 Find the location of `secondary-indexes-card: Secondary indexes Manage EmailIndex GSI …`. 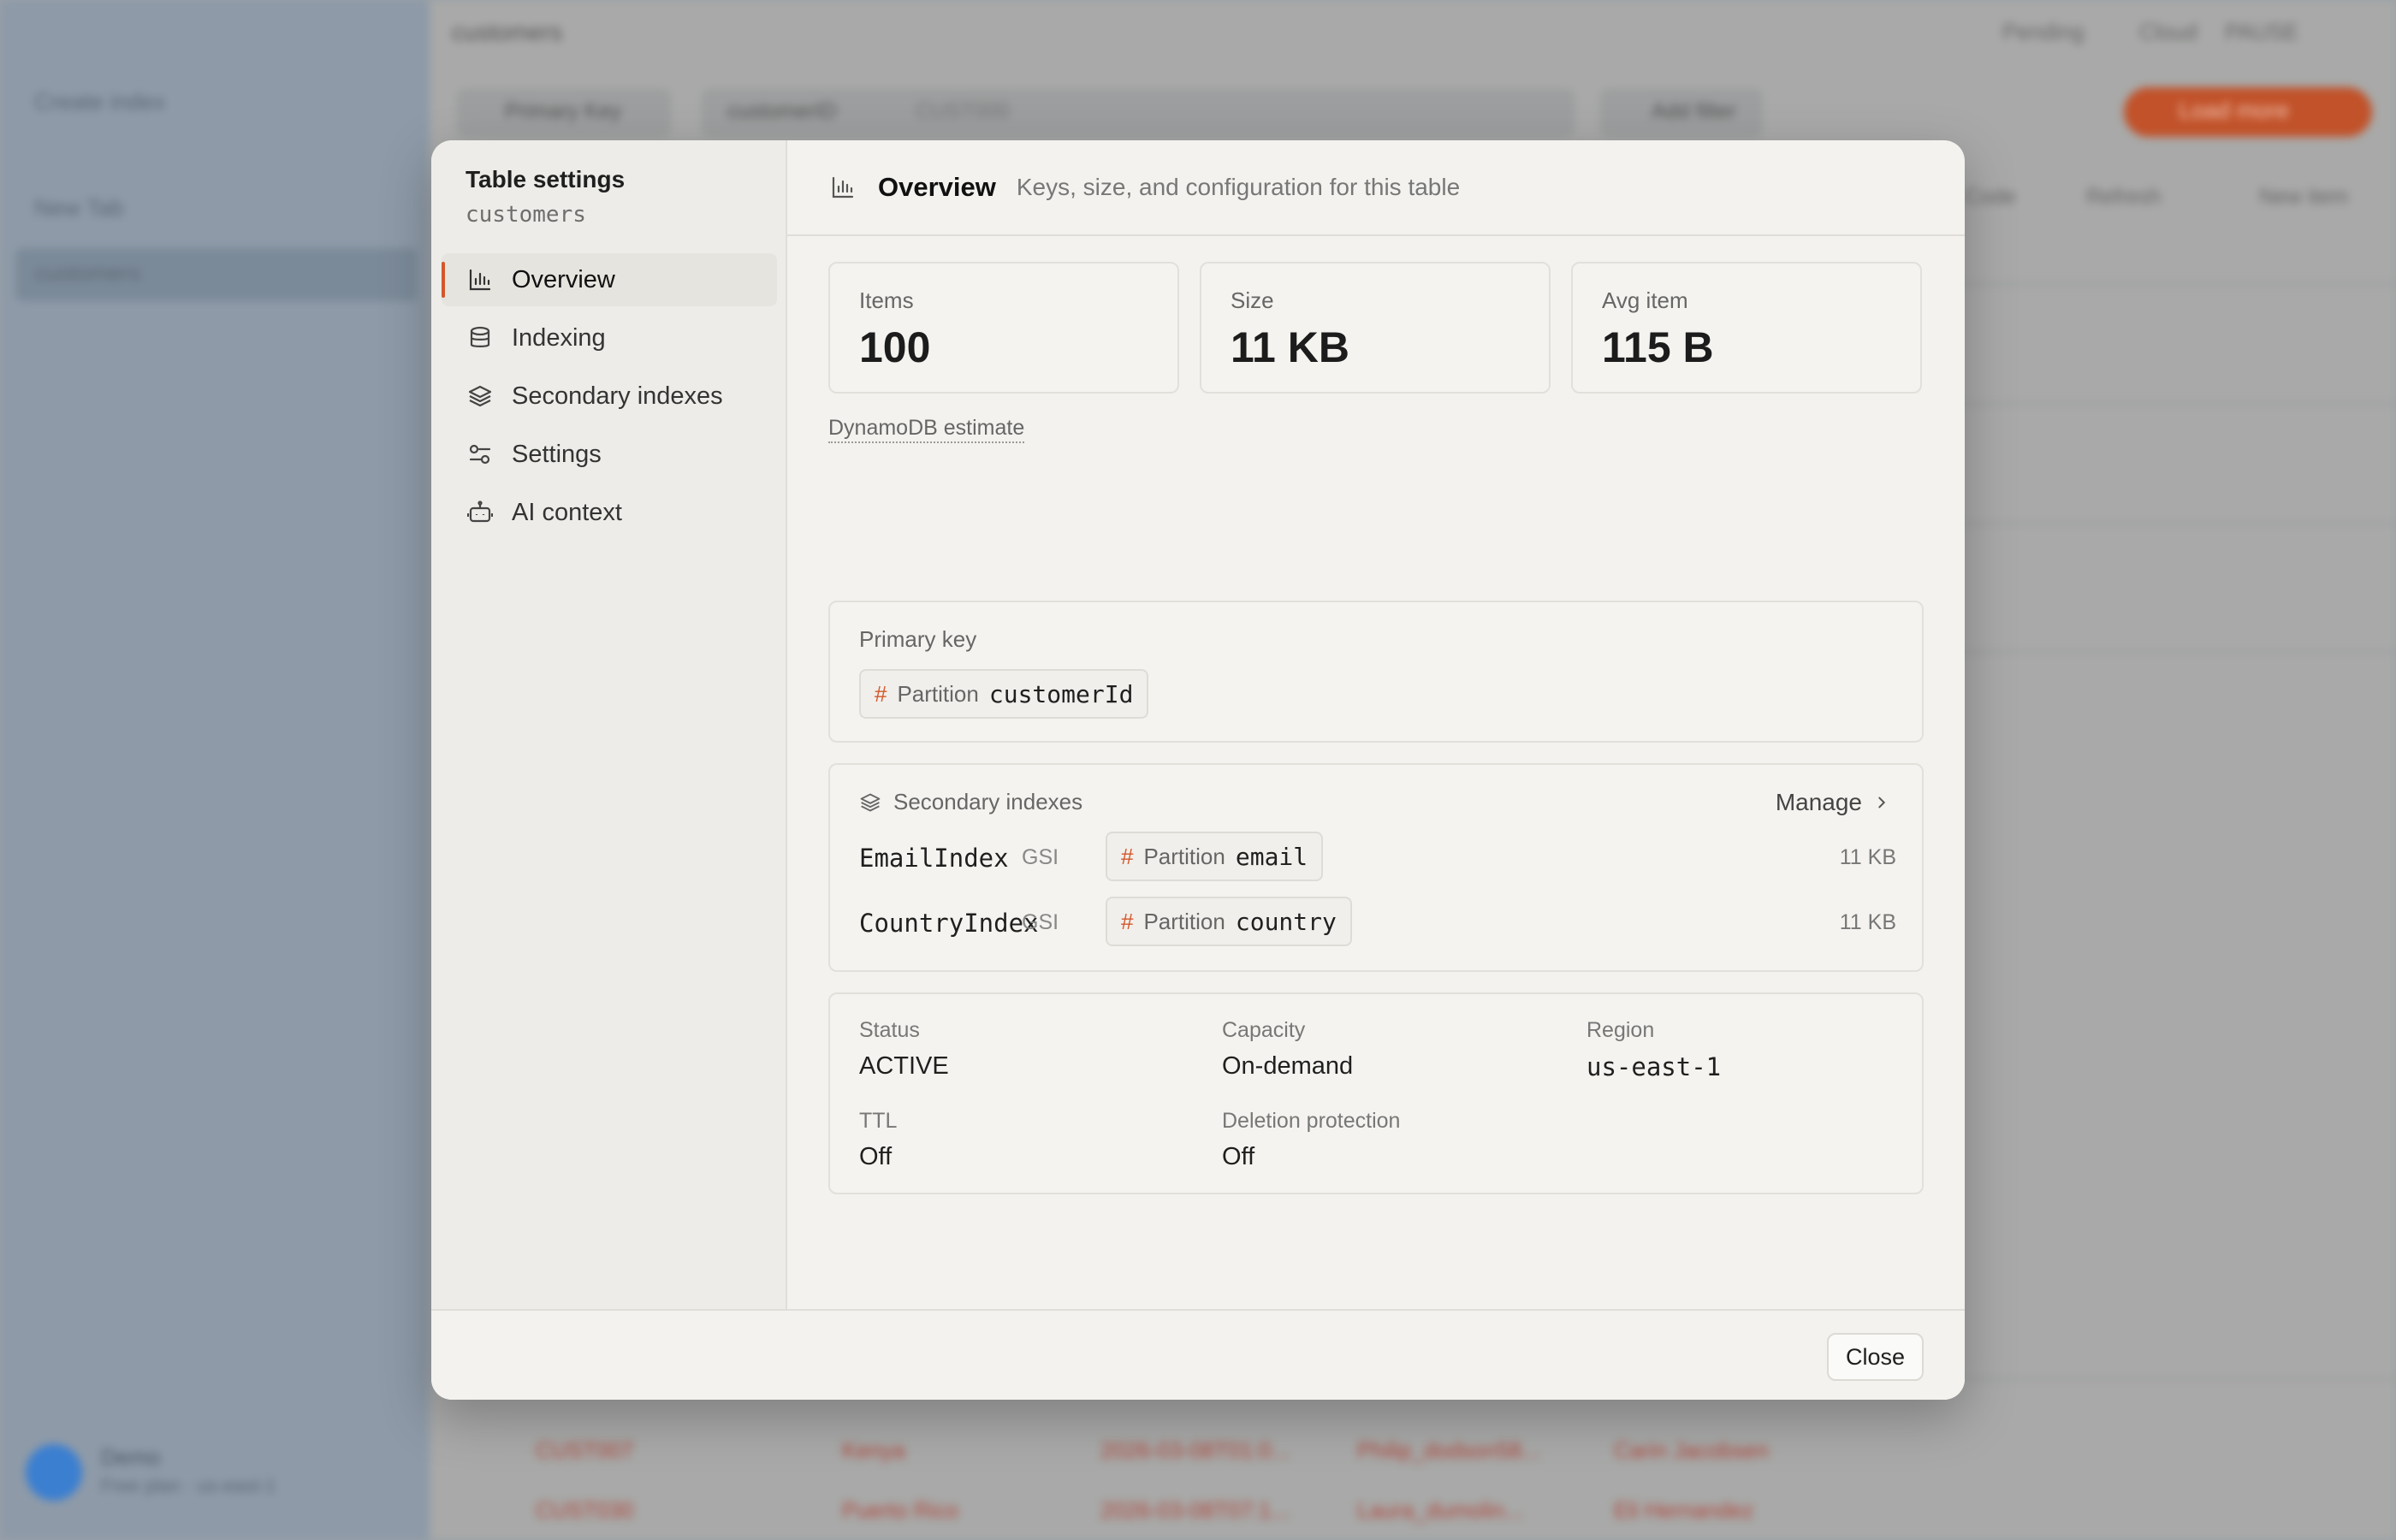

secondary-indexes-card: Secondary indexes Manage EmailIndex GSI … is located at coordinates (1376, 867).